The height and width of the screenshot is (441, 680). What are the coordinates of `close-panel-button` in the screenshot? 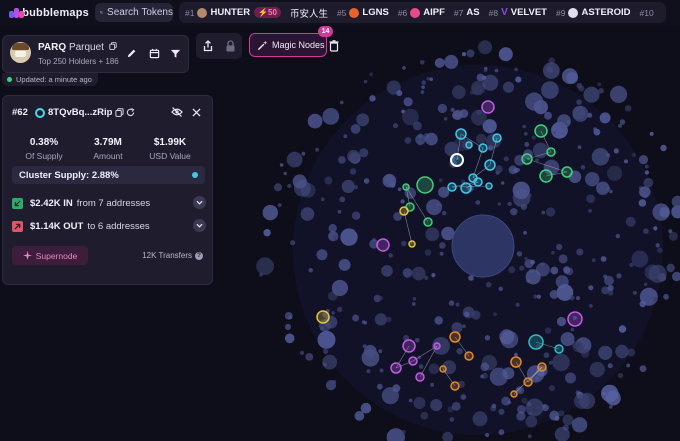 It's located at (196, 112).